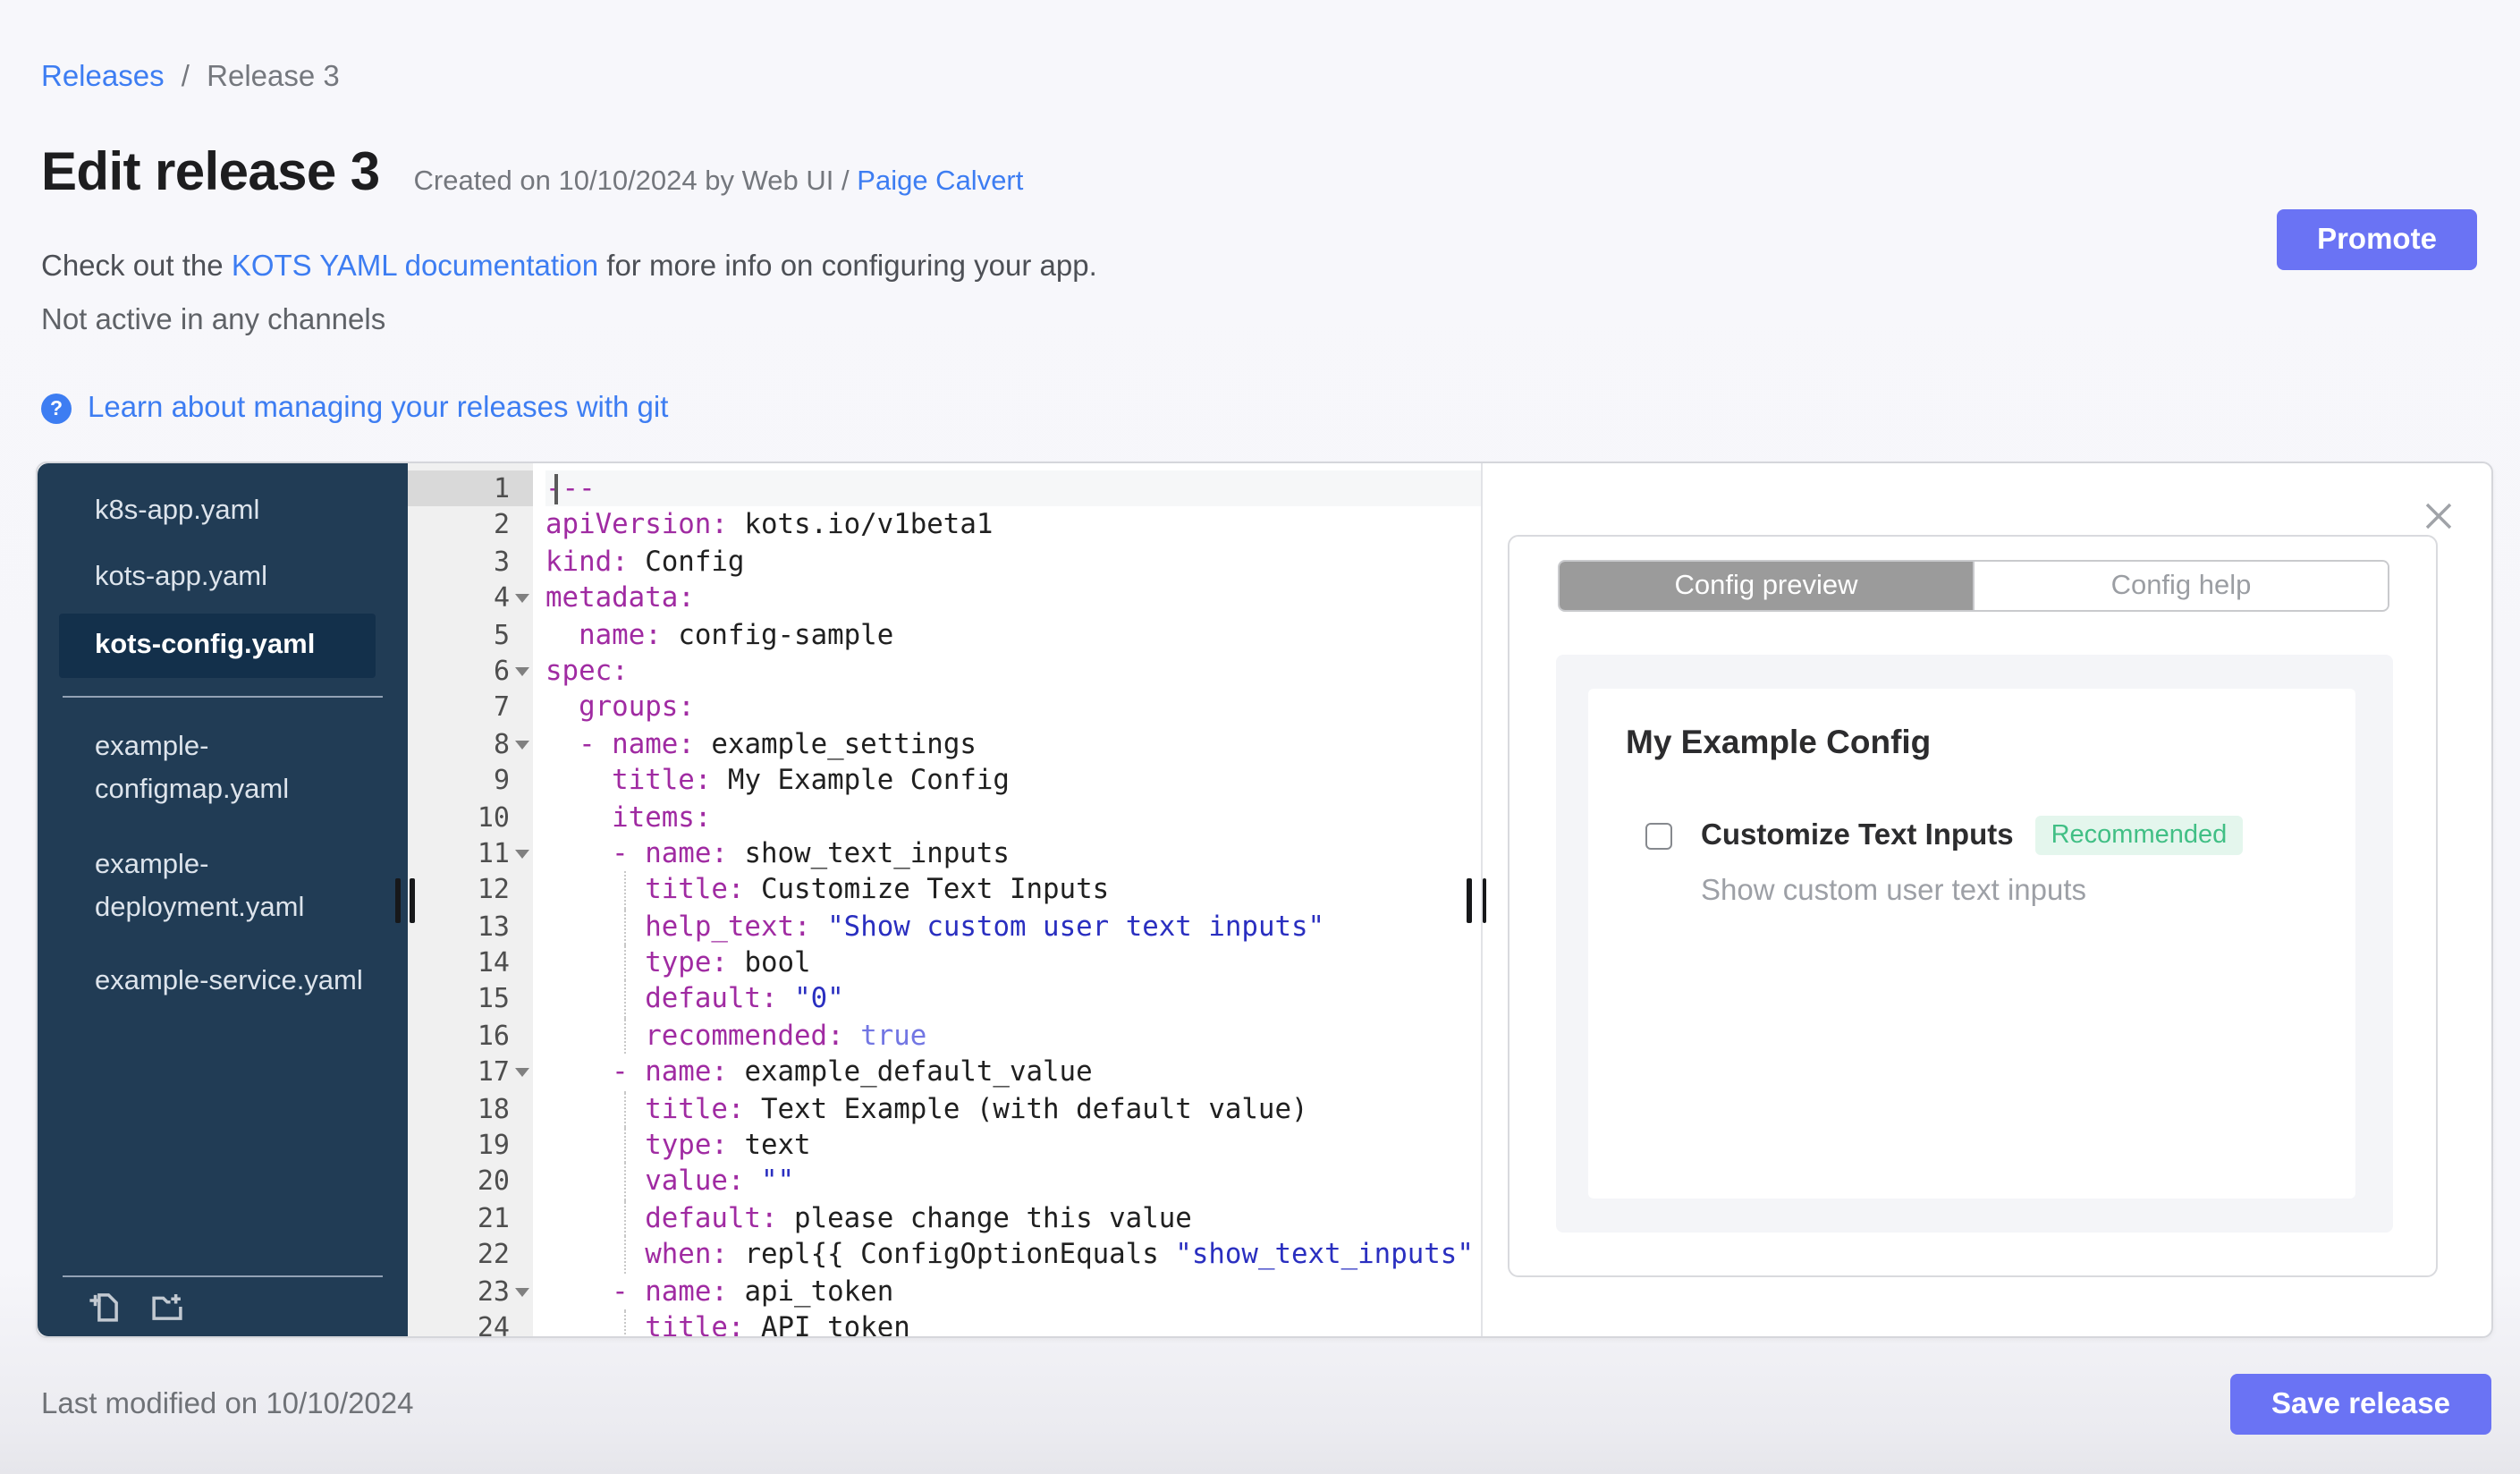 Image resolution: width=2520 pixels, height=1474 pixels. I want to click on code-line: default: please change this value, so click(1013, 1218).